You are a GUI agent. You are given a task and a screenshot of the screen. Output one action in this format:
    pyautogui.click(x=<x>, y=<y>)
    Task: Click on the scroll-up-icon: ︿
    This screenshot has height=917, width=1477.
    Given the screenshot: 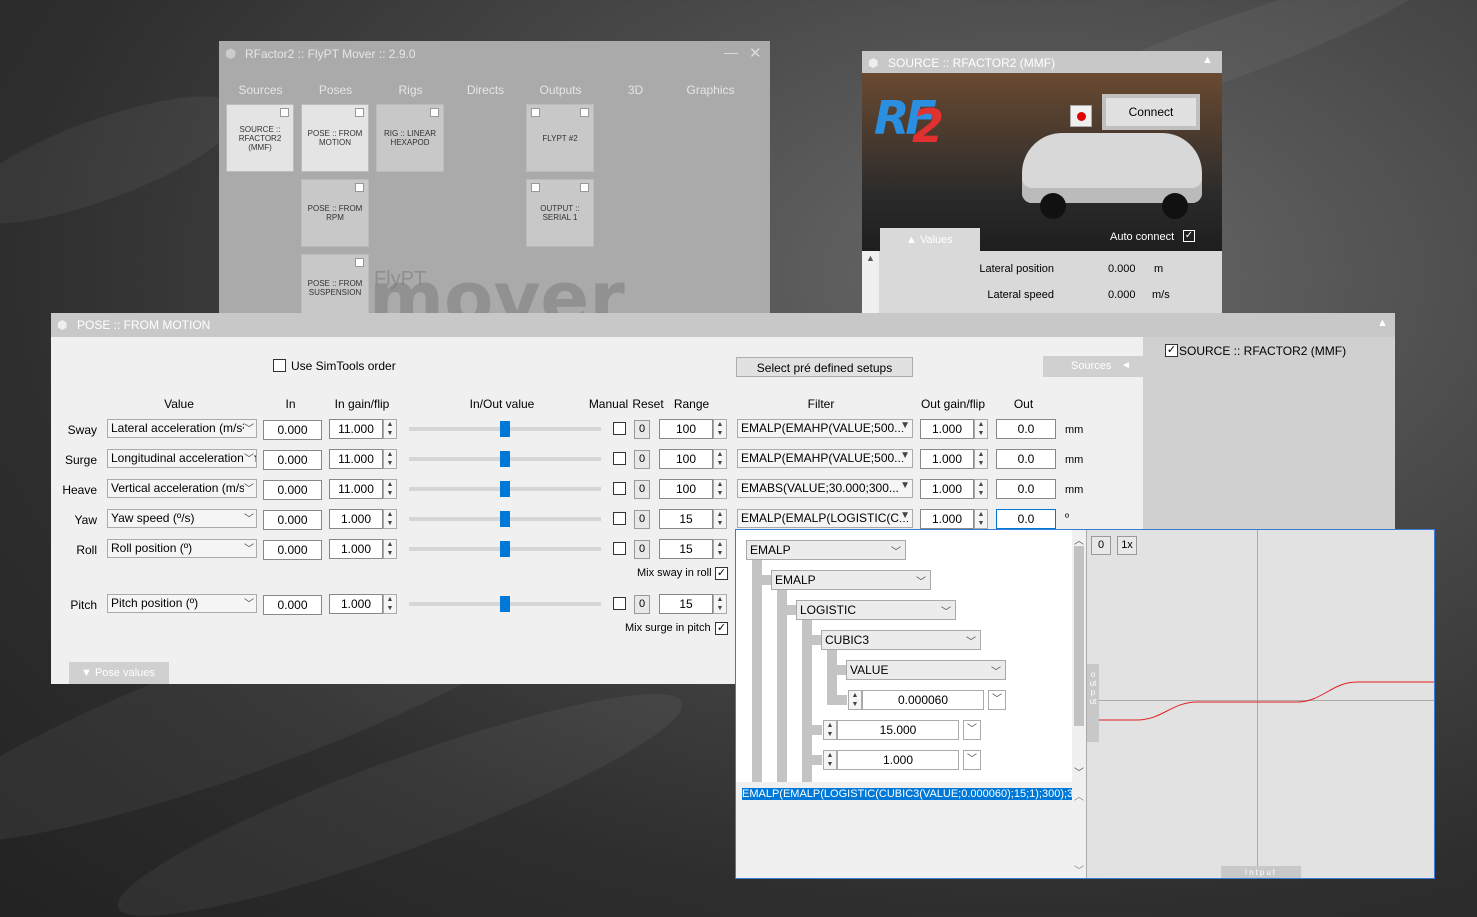 What is the action you would take?
    pyautogui.click(x=1079, y=795)
    